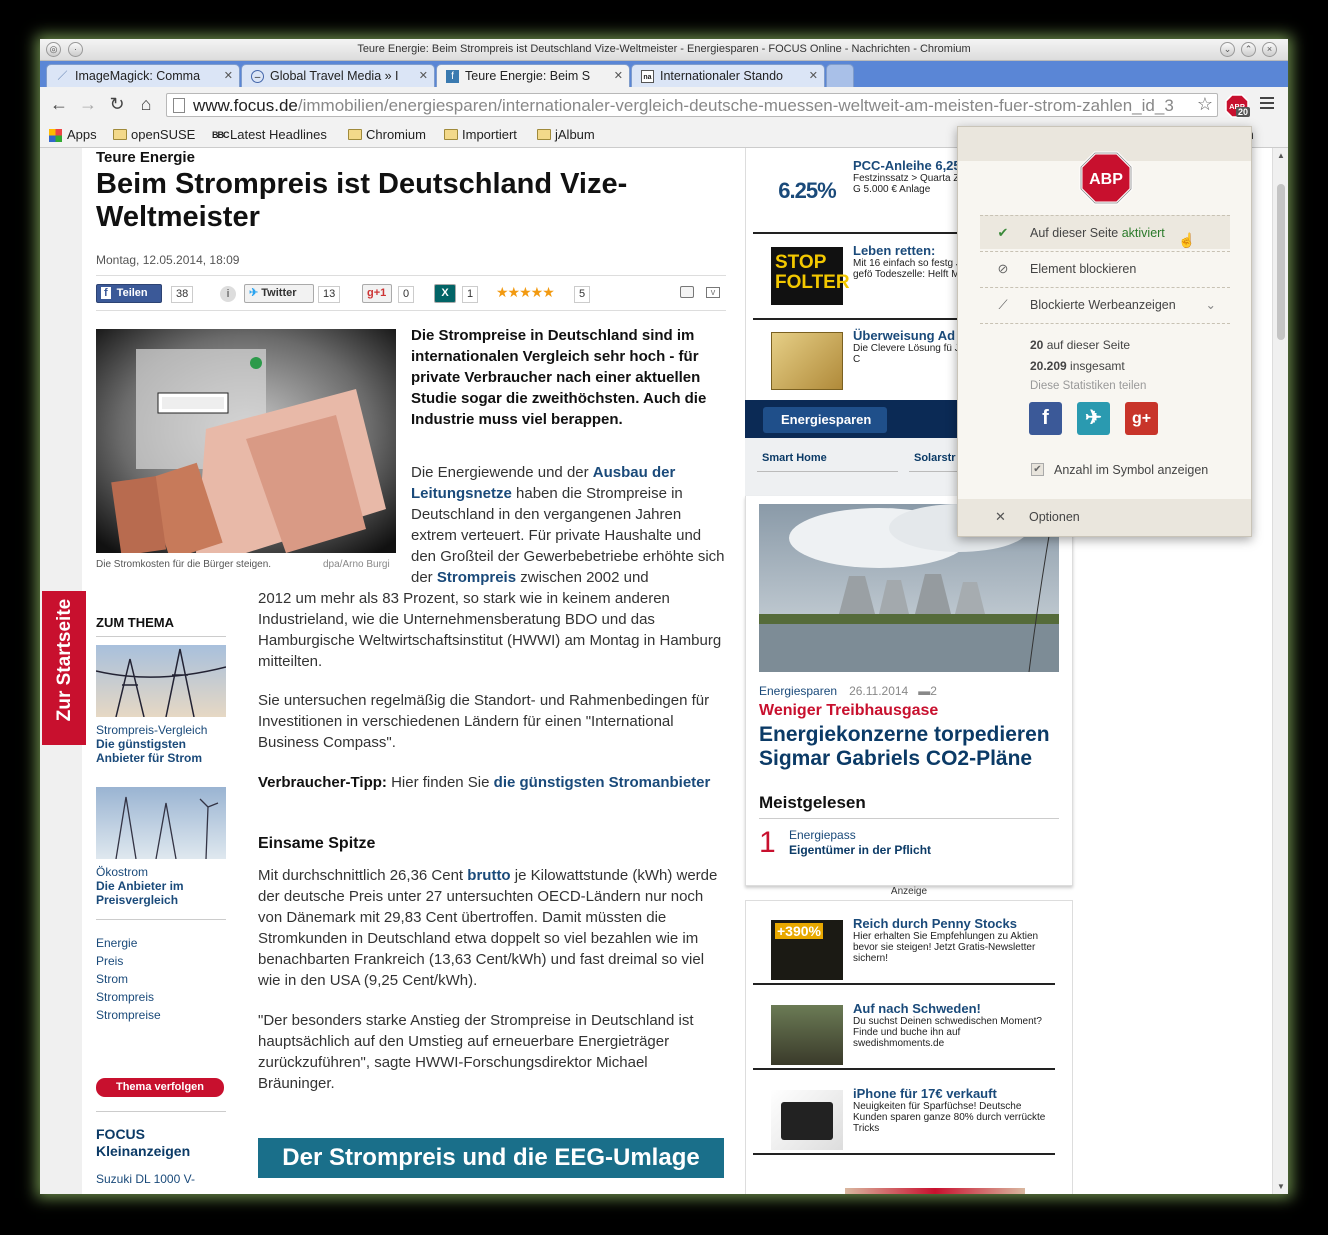 The height and width of the screenshot is (1235, 1328). What do you see at coordinates (161, 872) in the screenshot?
I see `related-category: Ökostrom` at bounding box center [161, 872].